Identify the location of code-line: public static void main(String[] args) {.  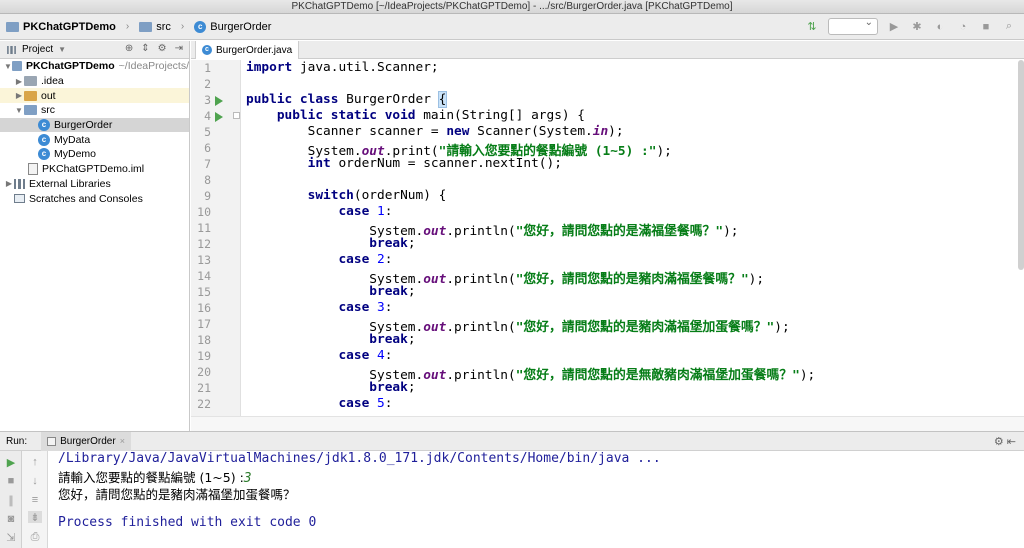
(431, 115).